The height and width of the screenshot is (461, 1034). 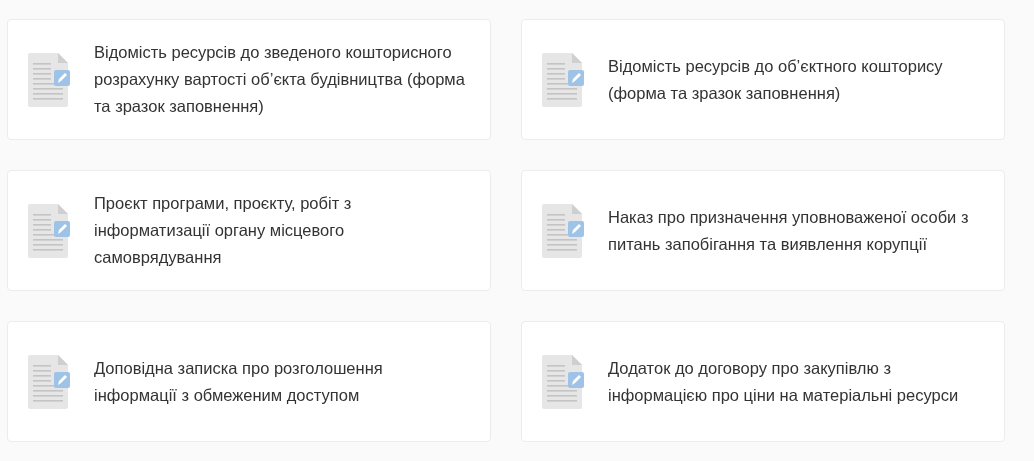 I want to click on document-card: Відомість ресурсів до зведеного кошторисного розрахунку вартості об’єкта будівництва (форма та зразок заповнення), so click(x=249, y=79).